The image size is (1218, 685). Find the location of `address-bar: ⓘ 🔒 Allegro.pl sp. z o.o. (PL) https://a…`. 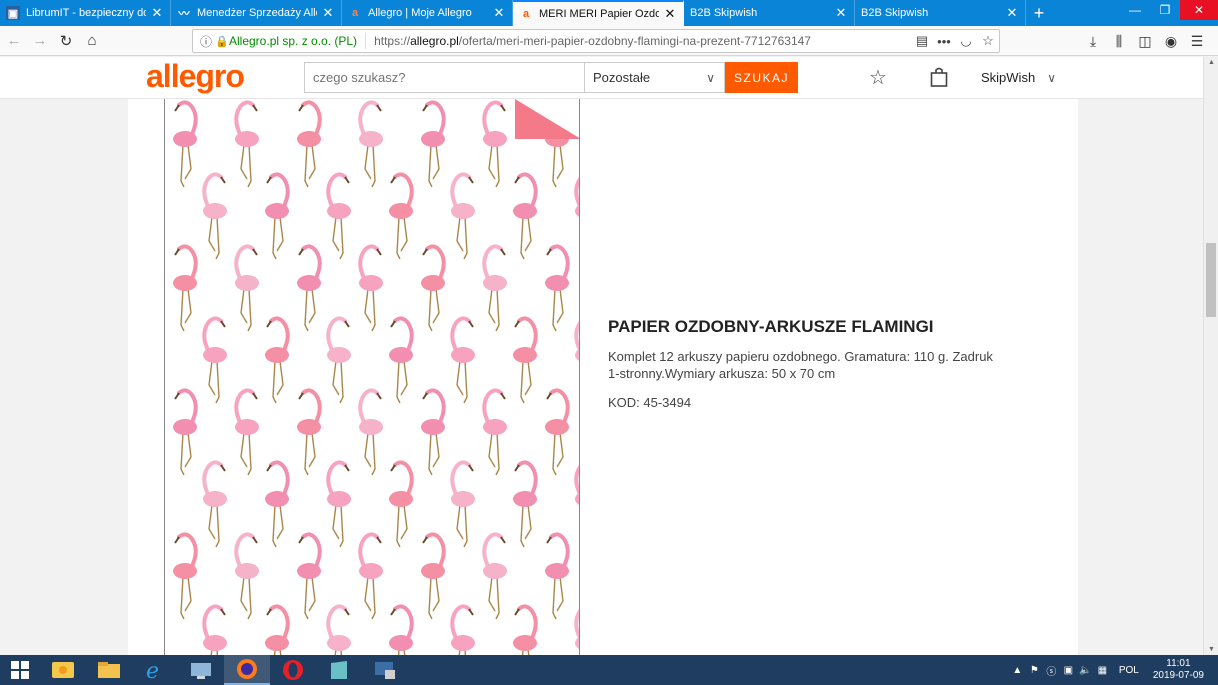

address-bar: ⓘ 🔒 Allegro.pl sp. z o.o. (PL) https://a… is located at coordinates (596, 41).